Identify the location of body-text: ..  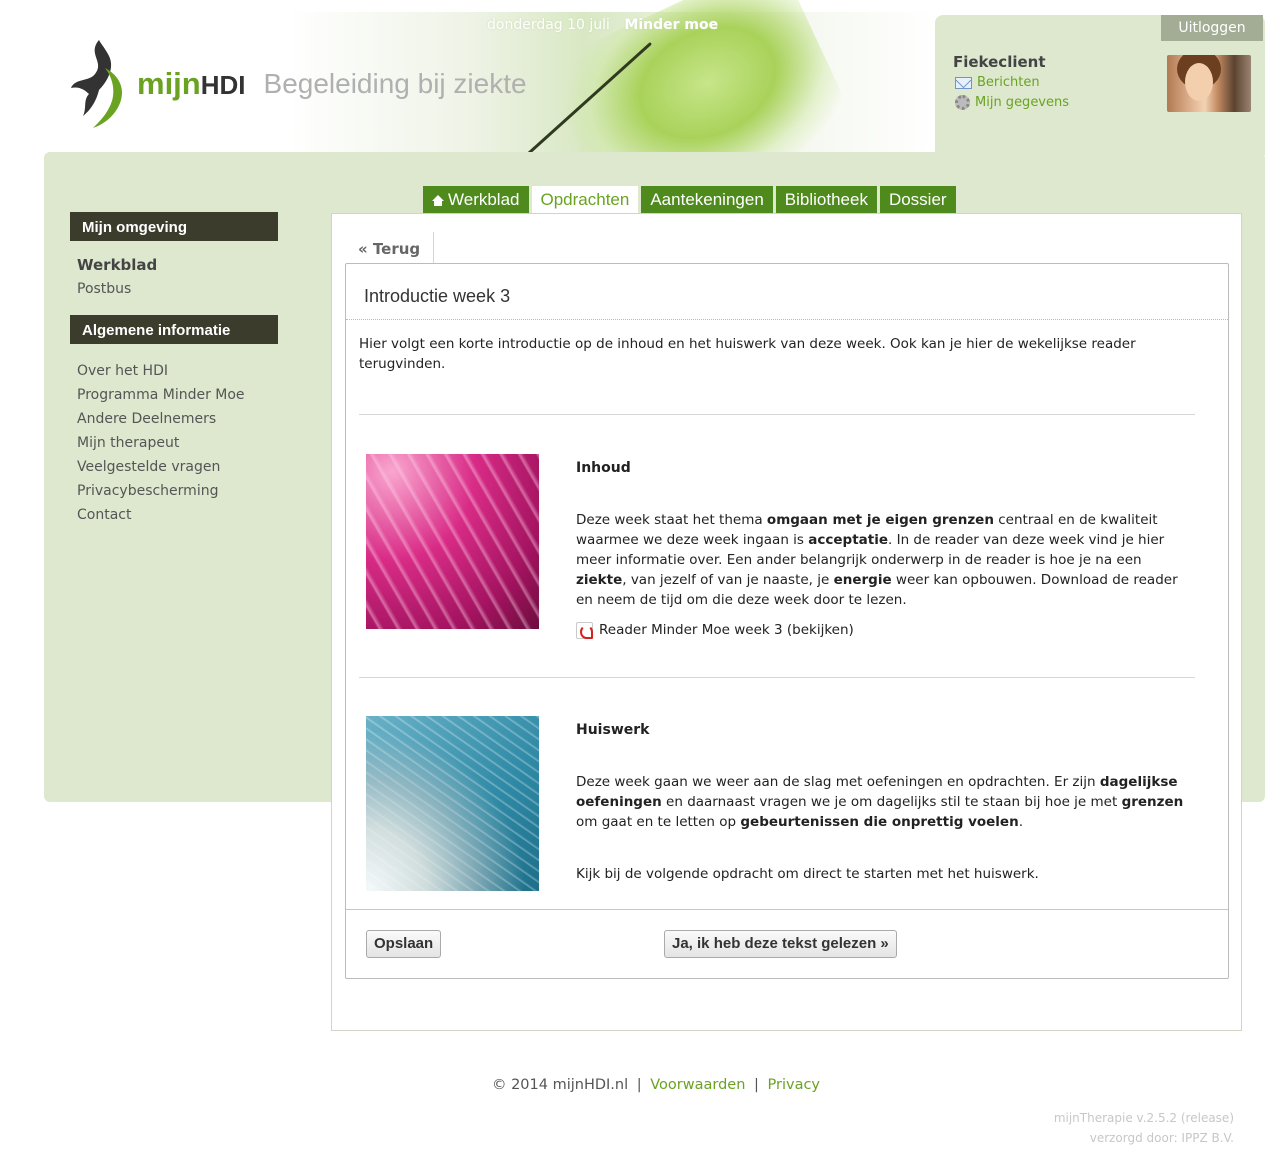
(1020, 822).